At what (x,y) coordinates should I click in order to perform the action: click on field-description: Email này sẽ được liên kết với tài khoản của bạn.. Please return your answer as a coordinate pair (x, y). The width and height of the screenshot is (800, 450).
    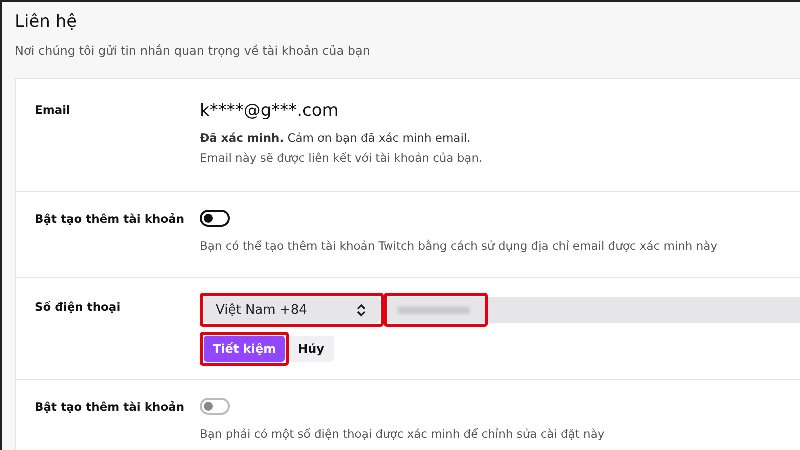
    Looking at the image, I should click on (342, 158).